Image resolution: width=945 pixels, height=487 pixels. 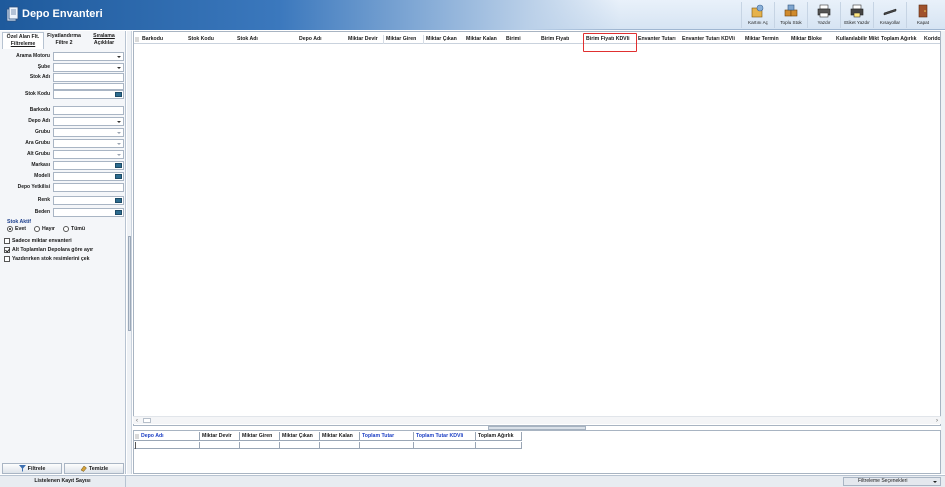 I want to click on filter-row-arama-motoru: Arama Motoru, so click(x=63, y=56).